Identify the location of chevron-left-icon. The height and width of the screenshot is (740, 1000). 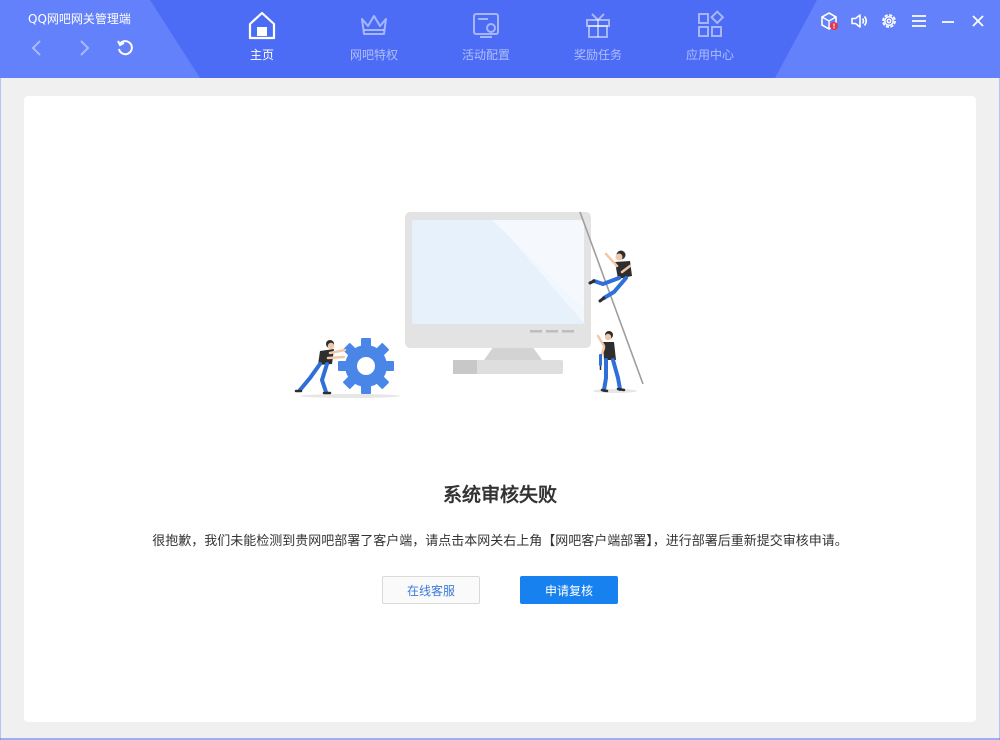
(36, 48).